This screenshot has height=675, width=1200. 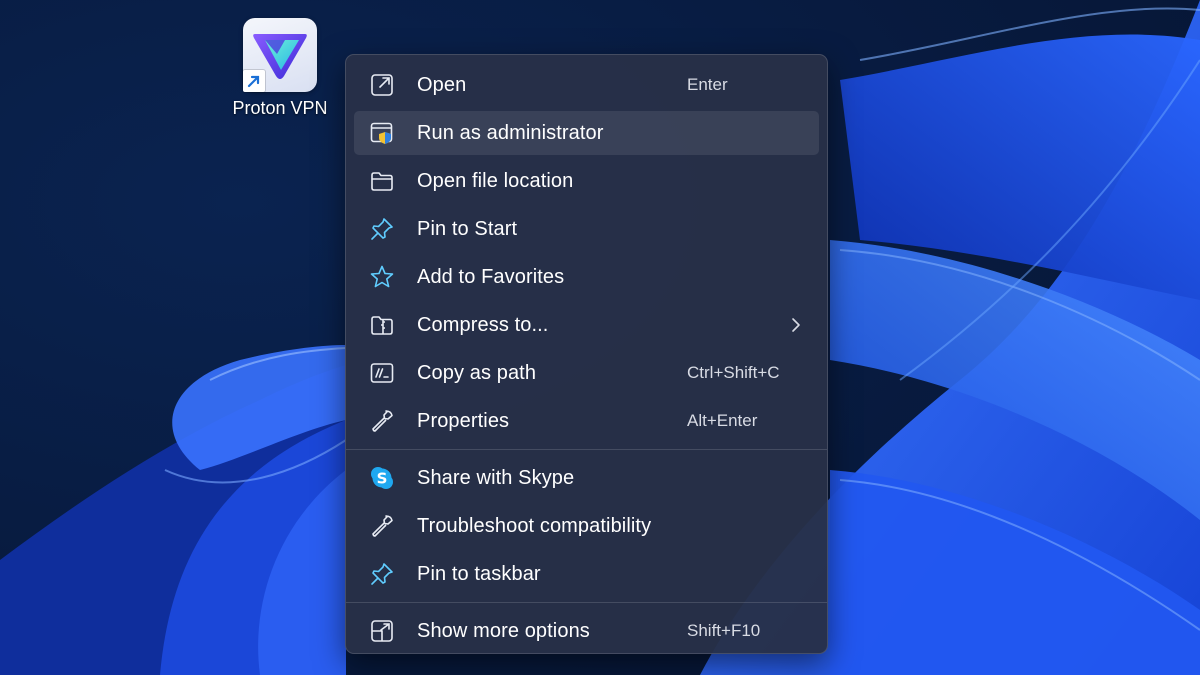 I want to click on menu-item-show-more-options: Show more options Shift+F10, so click(x=586, y=631).